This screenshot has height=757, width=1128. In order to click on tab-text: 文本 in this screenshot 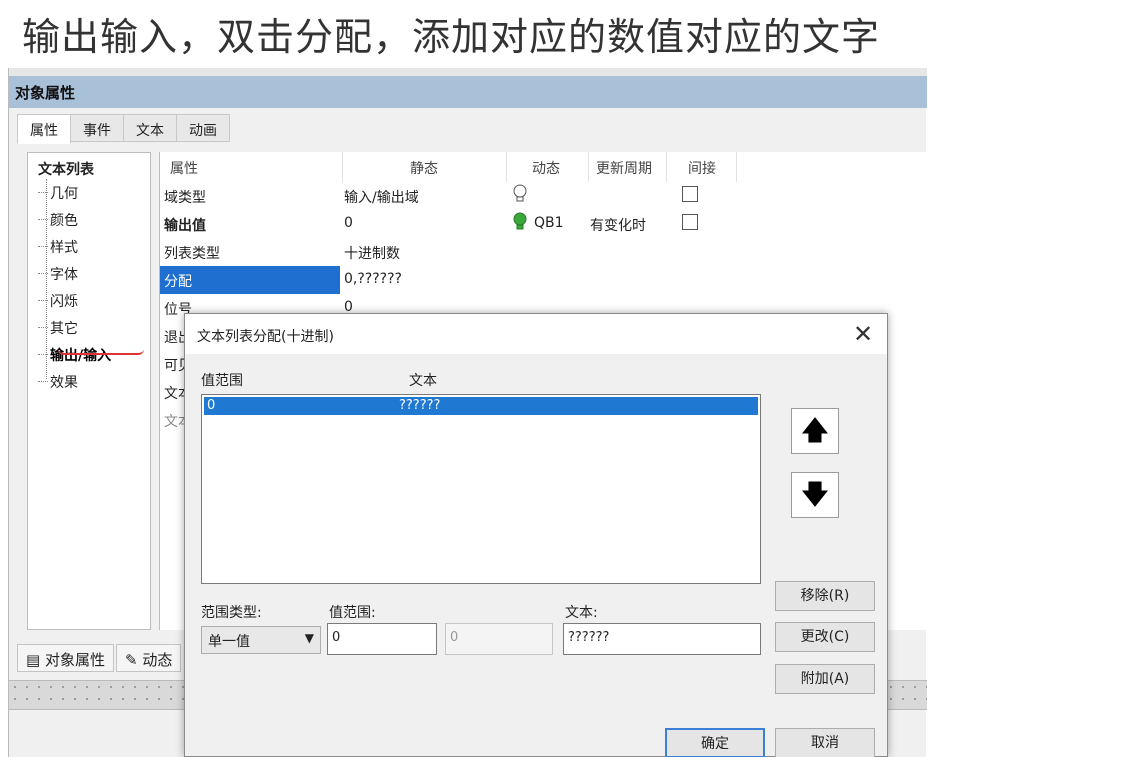, I will do `click(150, 128)`.